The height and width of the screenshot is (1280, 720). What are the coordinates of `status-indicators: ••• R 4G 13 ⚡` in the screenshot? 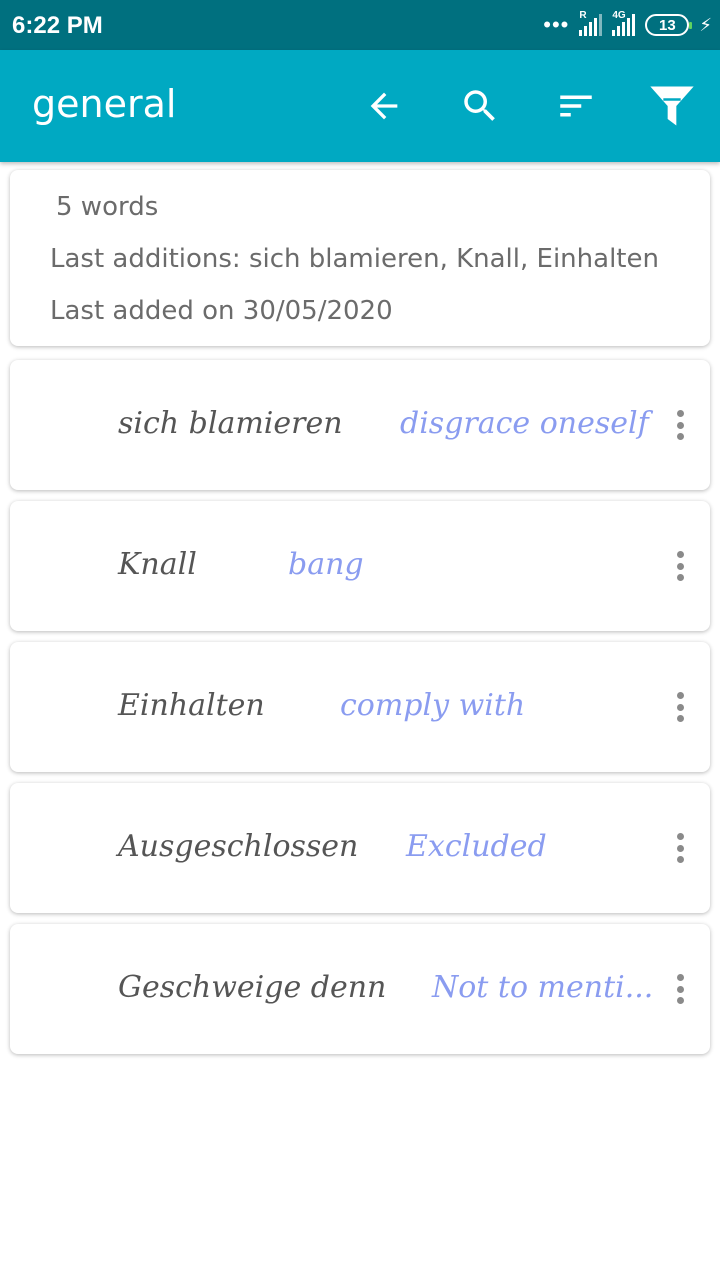 It's located at (627, 25).